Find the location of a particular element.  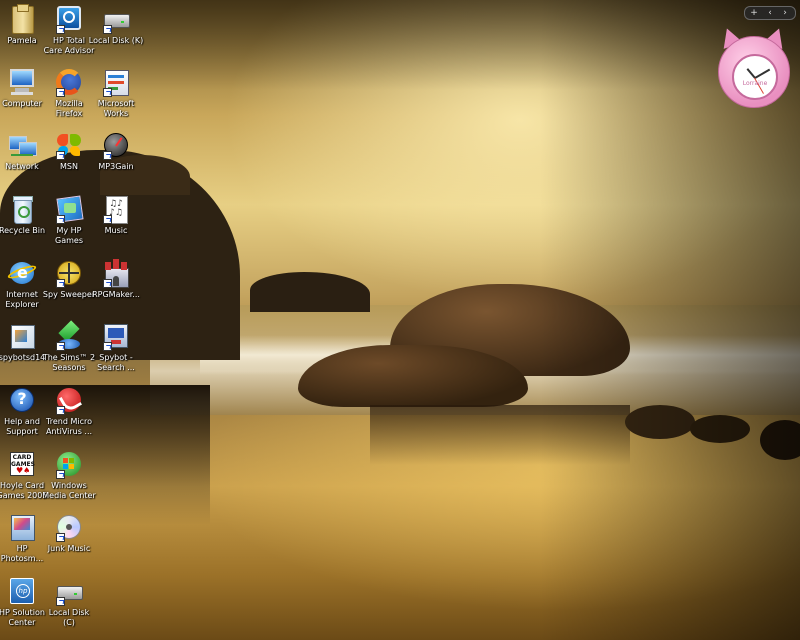

media-center-icon is located at coordinates (69, 464).